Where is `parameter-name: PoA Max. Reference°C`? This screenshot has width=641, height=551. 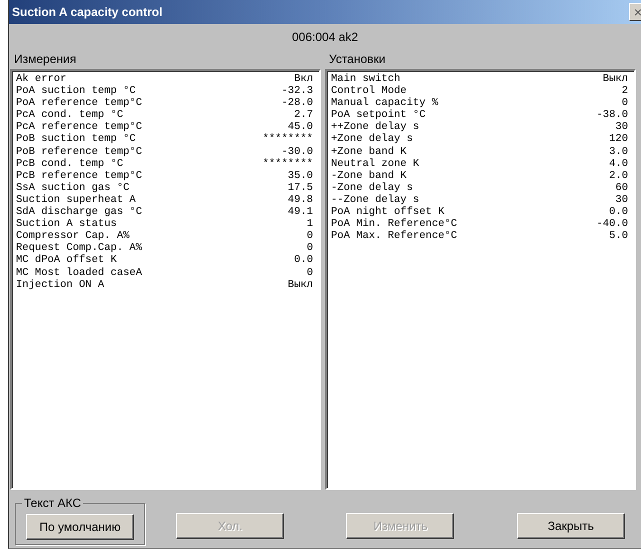 parameter-name: PoA Max. Reference°C is located at coordinates (394, 236).